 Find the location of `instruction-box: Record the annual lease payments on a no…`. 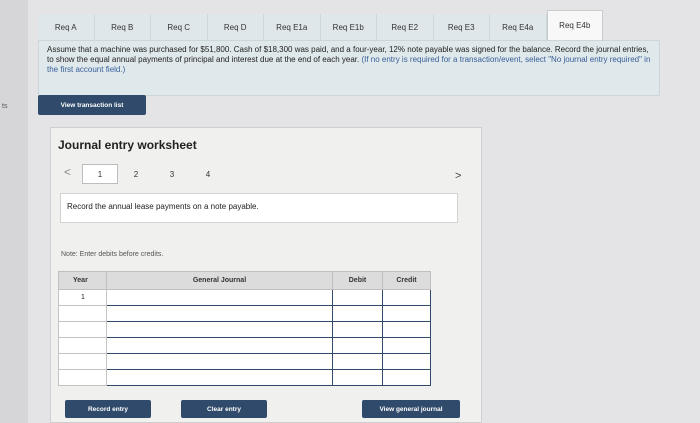

instruction-box: Record the annual lease payments on a no… is located at coordinates (259, 208).